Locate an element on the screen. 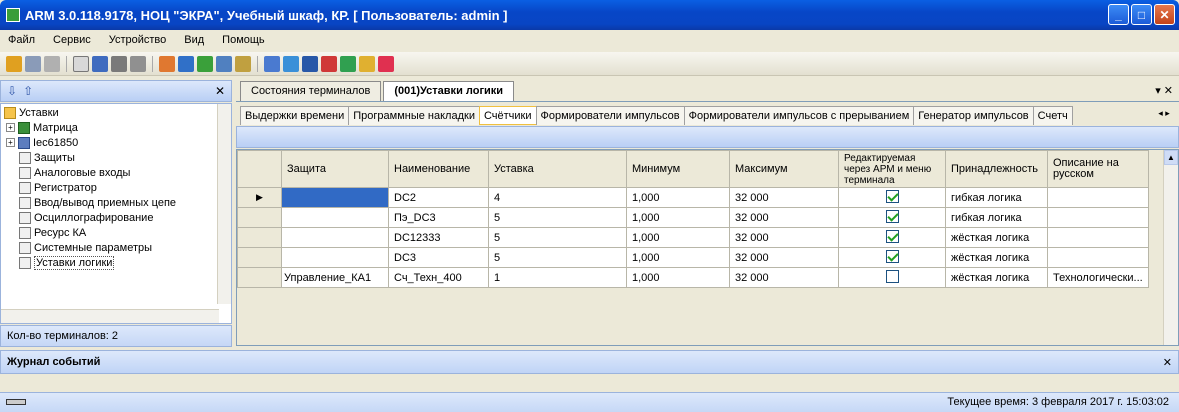  tree-item-iec61850: + Iec61850 is located at coordinates (42, 142).